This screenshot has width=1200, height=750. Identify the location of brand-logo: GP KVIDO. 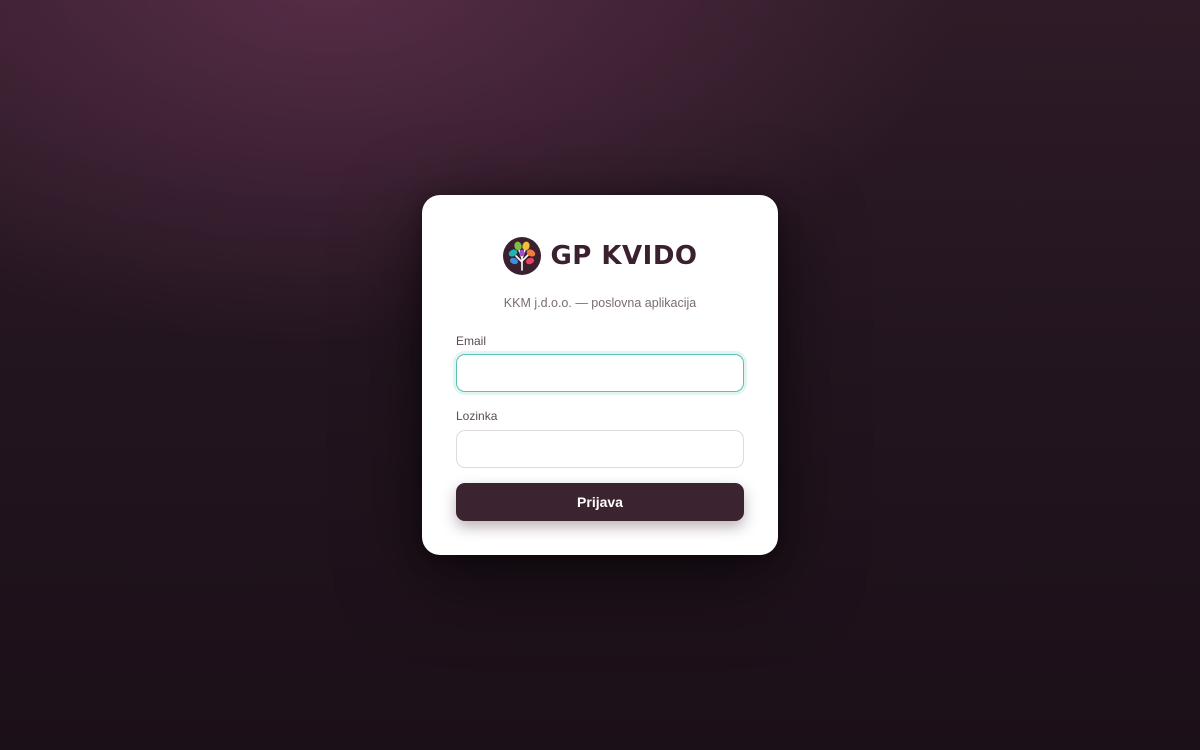
(600, 256).